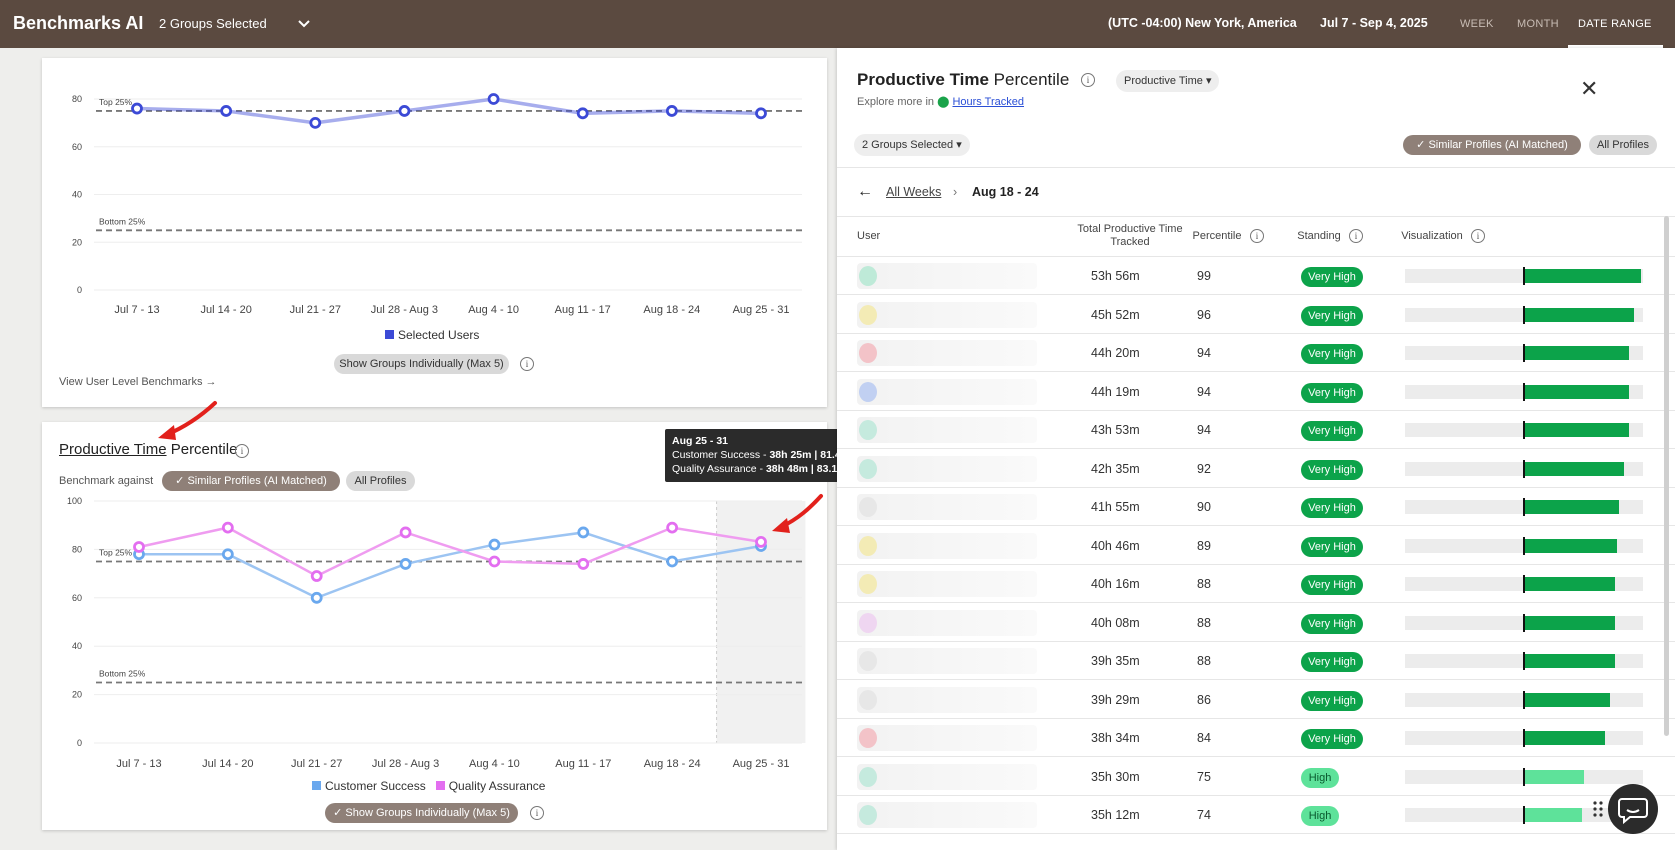  What do you see at coordinates (869, 236) in the screenshot?
I see `column-header-user: User` at bounding box center [869, 236].